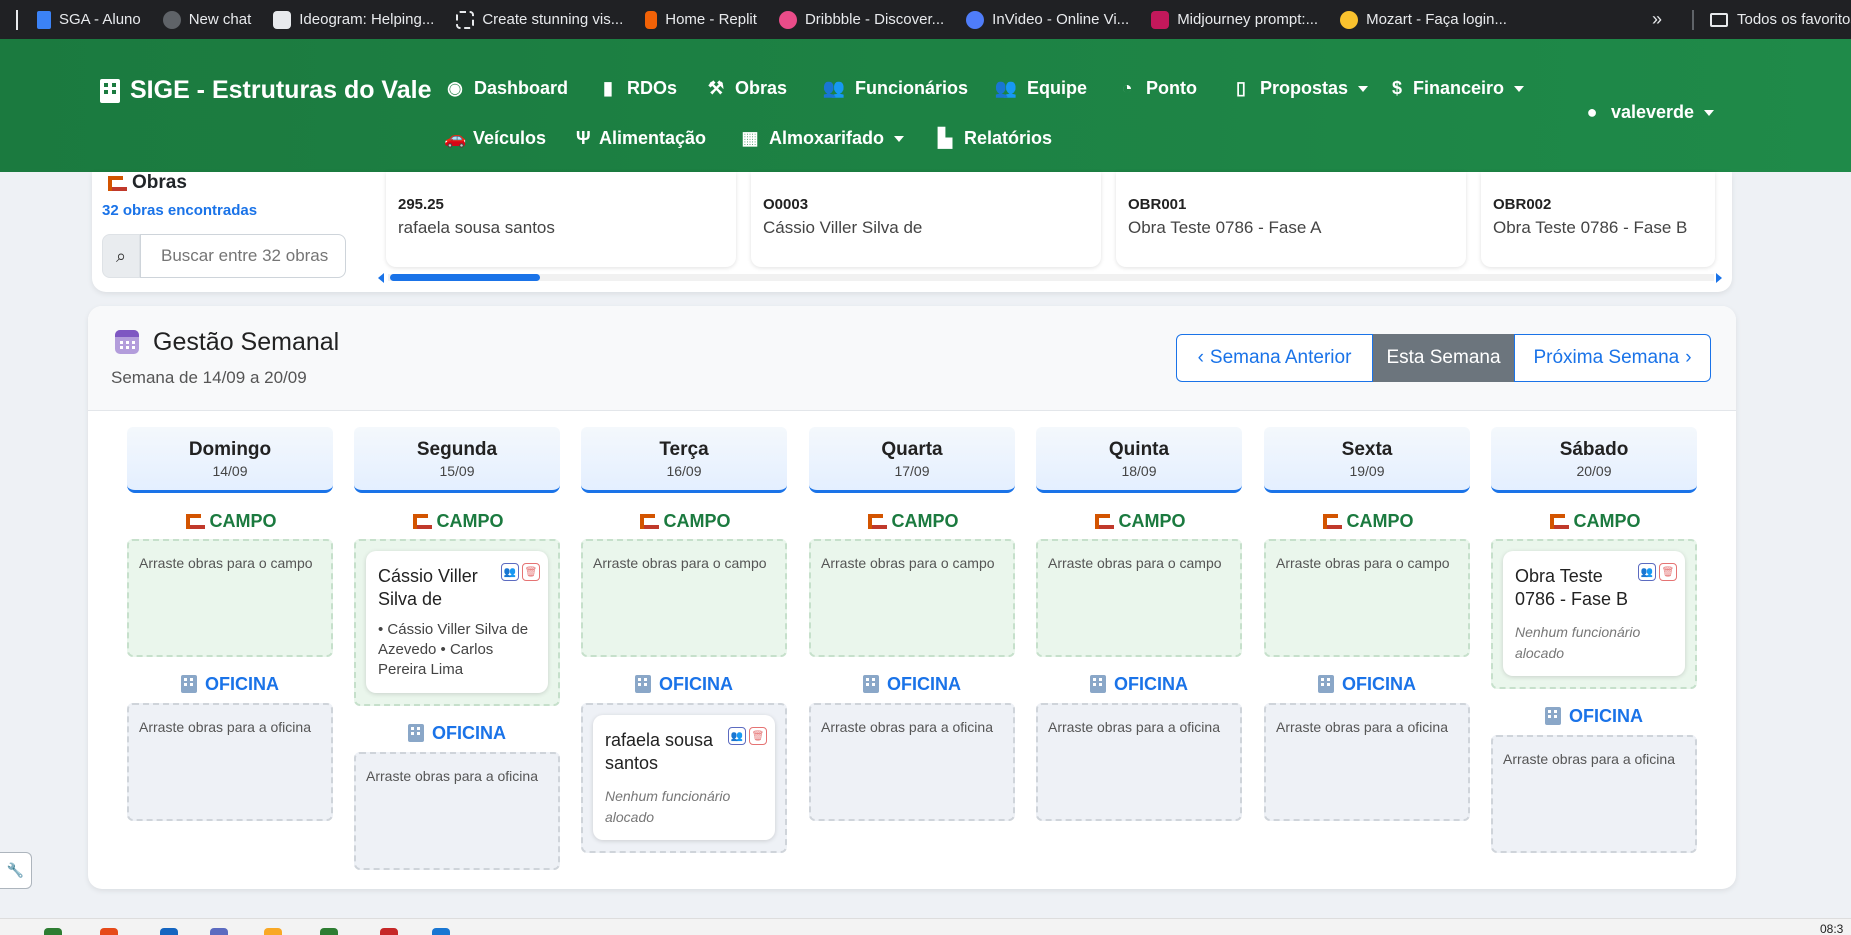  Describe the element at coordinates (1832, 928) in the screenshot. I see `taskbar-clock: 08:3` at that location.